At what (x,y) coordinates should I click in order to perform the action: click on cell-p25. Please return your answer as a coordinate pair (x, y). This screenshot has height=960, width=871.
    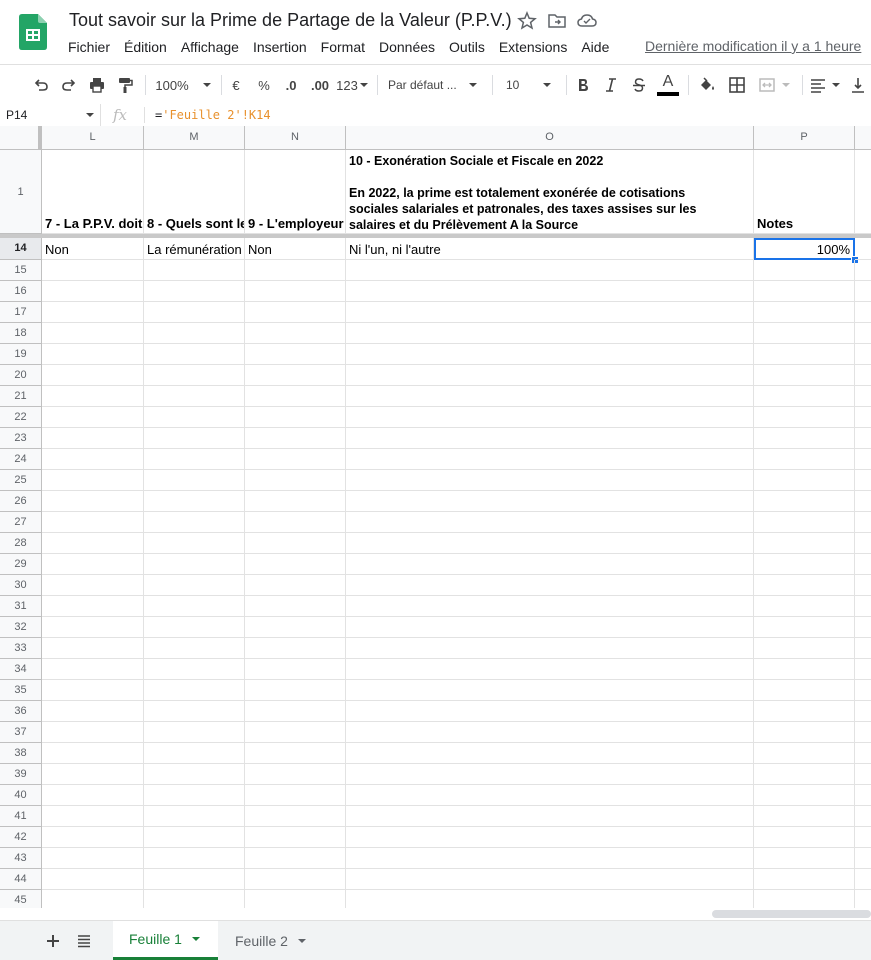
    Looking at the image, I should click on (804, 480).